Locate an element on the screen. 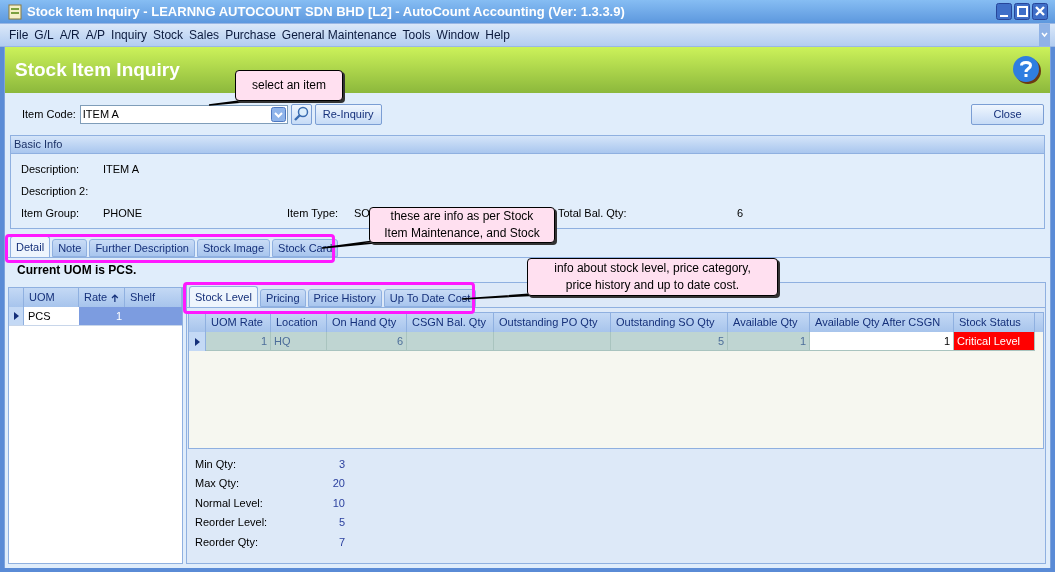  sort-arrow-icon is located at coordinates (115, 297).